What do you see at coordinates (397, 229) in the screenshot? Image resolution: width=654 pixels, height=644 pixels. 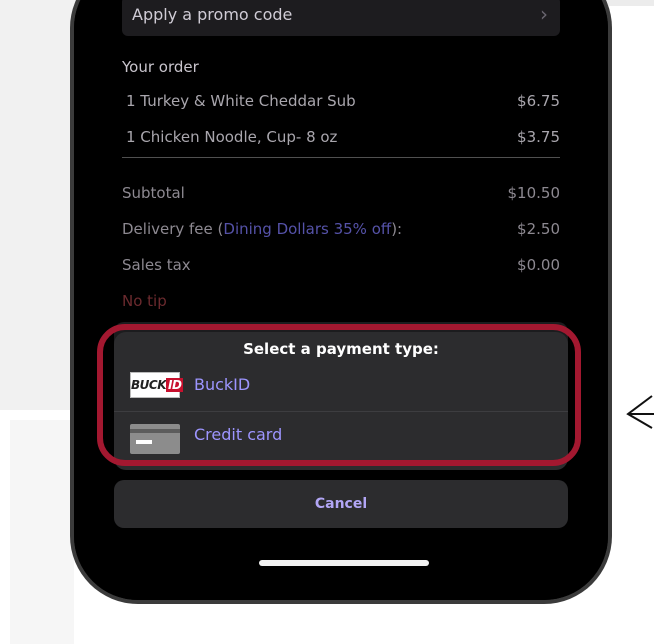 I see `delivery-fee-suffix: ):` at bounding box center [397, 229].